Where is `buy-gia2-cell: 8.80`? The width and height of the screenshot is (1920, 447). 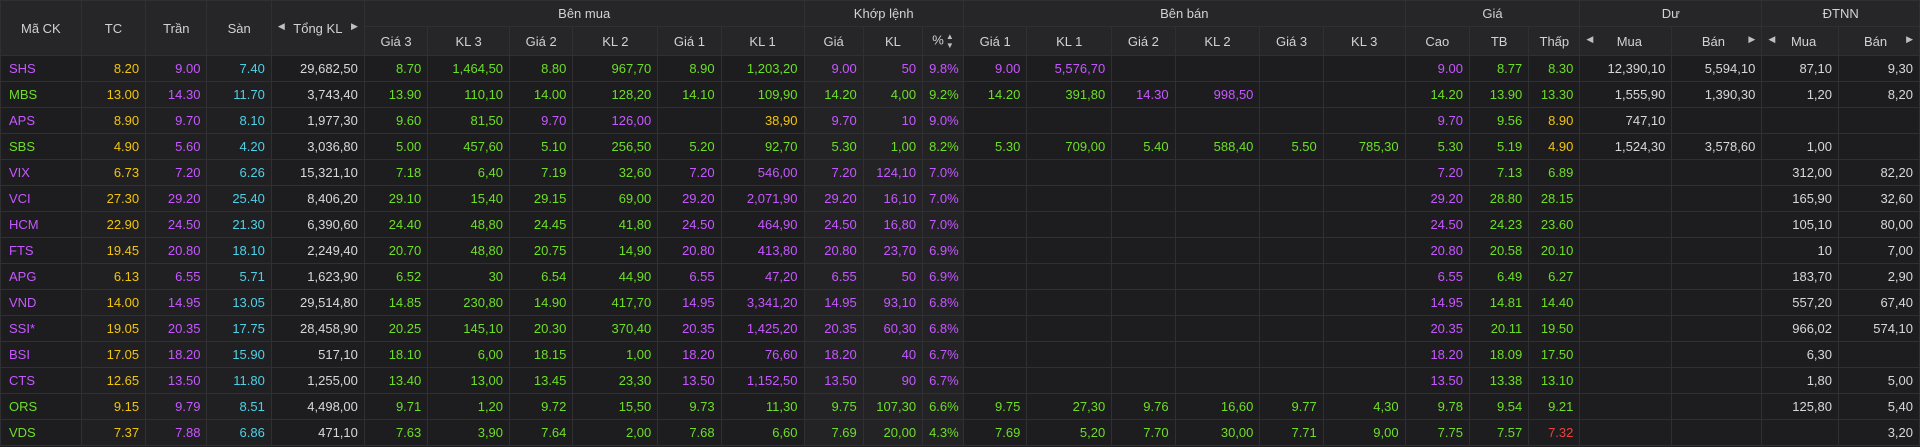
buy-gia2-cell: 8.80 is located at coordinates (541, 68).